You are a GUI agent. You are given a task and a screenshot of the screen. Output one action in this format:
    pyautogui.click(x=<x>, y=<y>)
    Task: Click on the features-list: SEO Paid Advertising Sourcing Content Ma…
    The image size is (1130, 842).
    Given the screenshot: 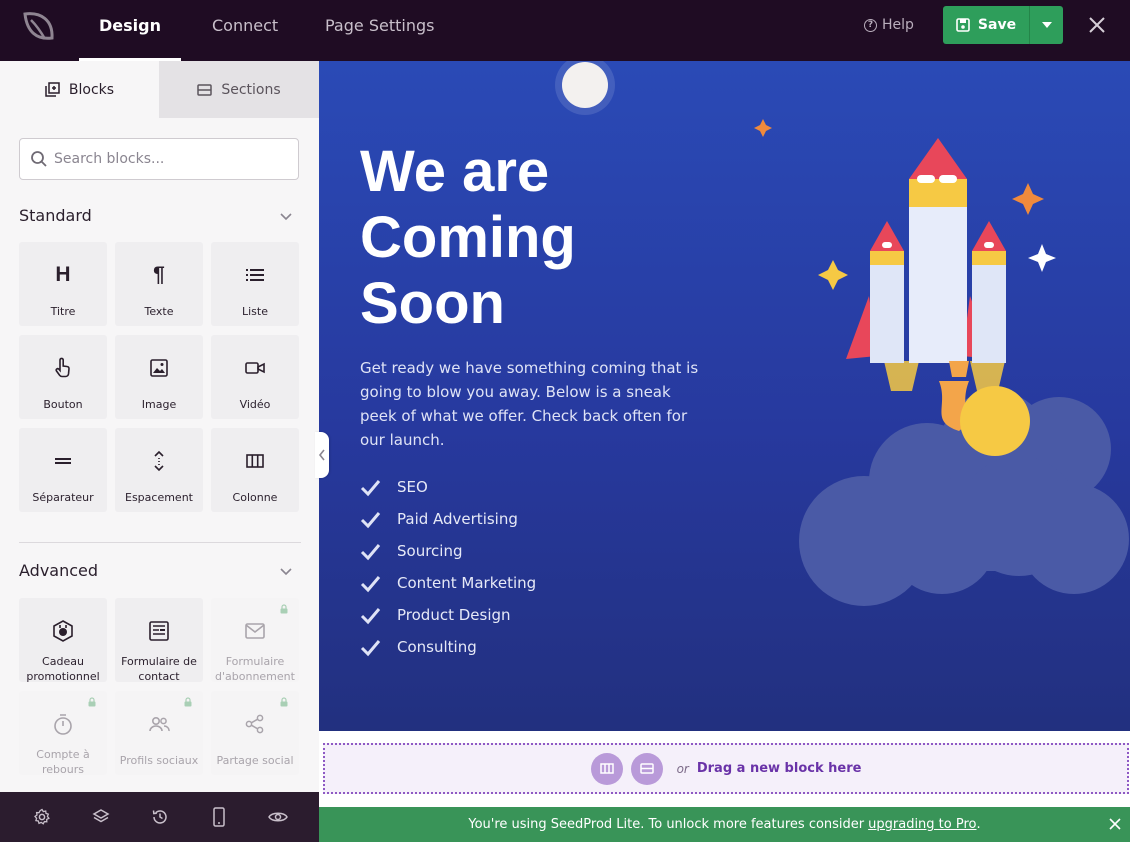 What is the action you would take?
    pyautogui.click(x=448, y=567)
    